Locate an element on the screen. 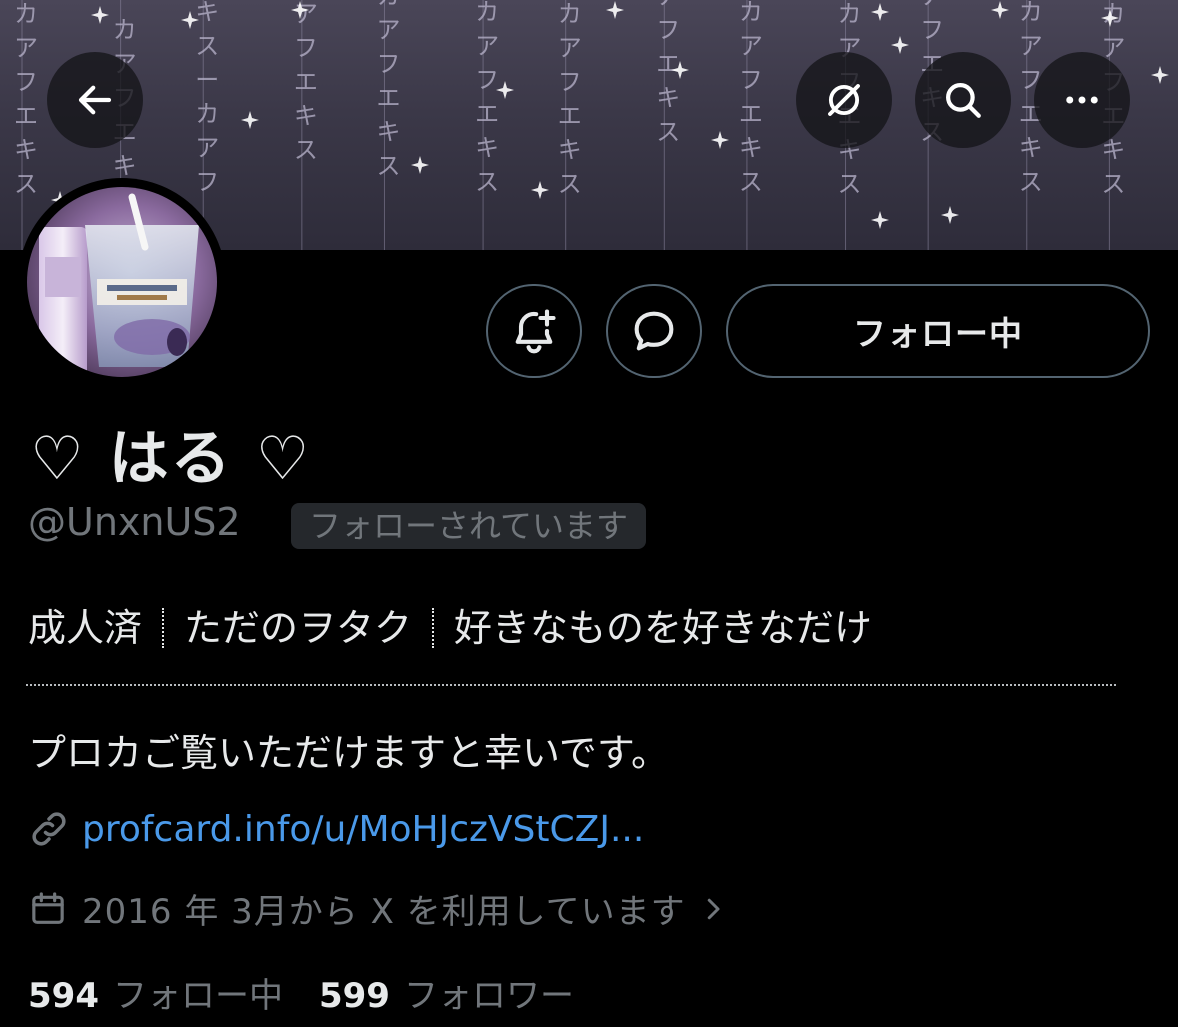 This screenshot has width=1178, height=1027. search-icon is located at coordinates (963, 100).